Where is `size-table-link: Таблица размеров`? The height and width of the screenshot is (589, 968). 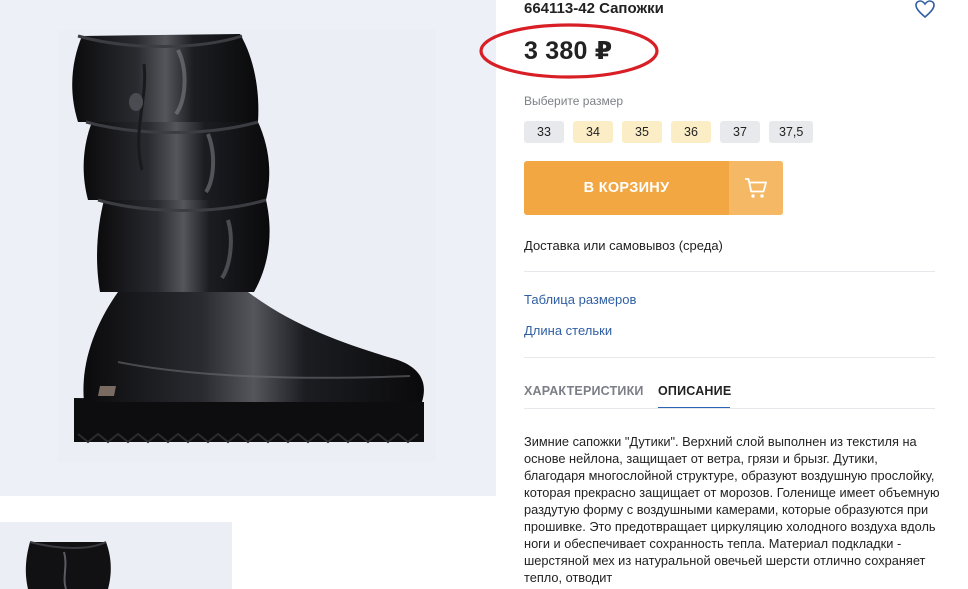
size-table-link: Таблица размеров is located at coordinates (580, 299).